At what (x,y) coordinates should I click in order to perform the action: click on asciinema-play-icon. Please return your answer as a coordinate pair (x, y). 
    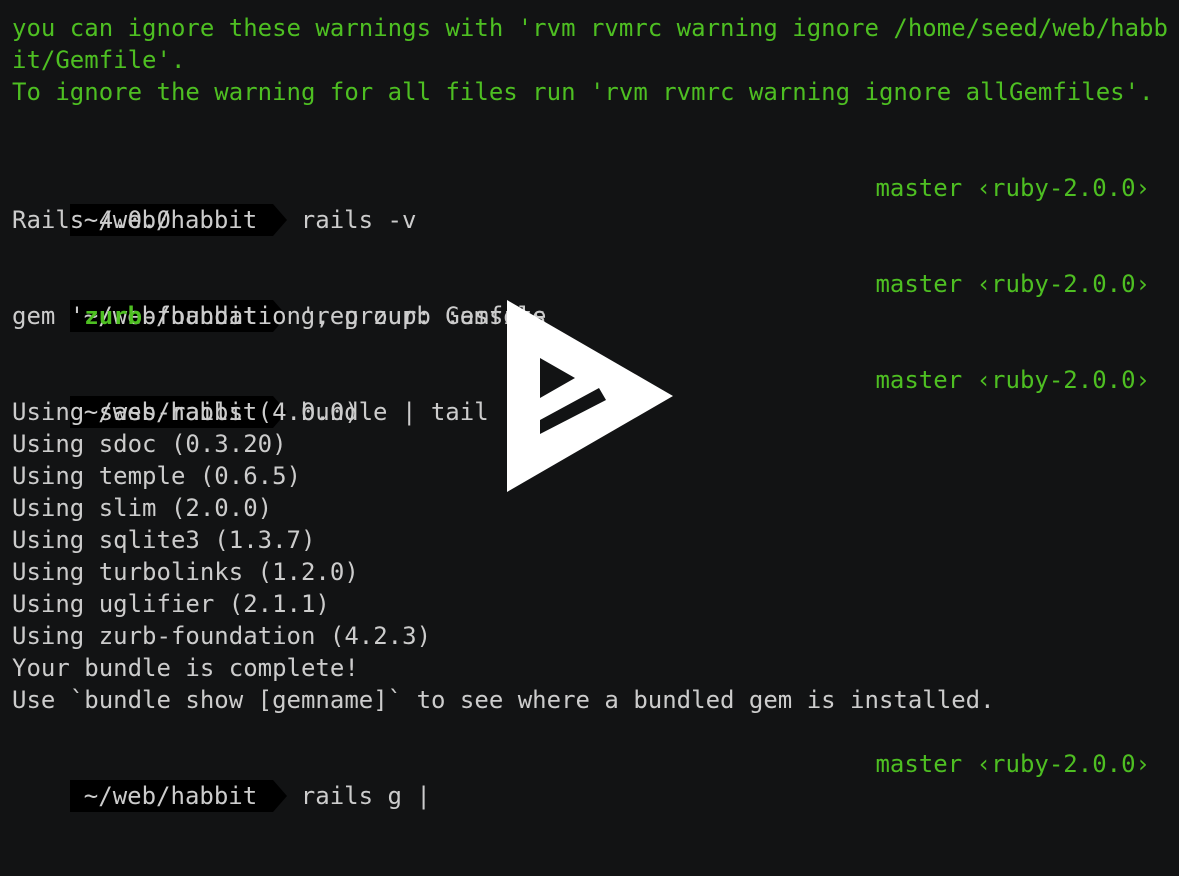
    Looking at the image, I should click on (590, 396).